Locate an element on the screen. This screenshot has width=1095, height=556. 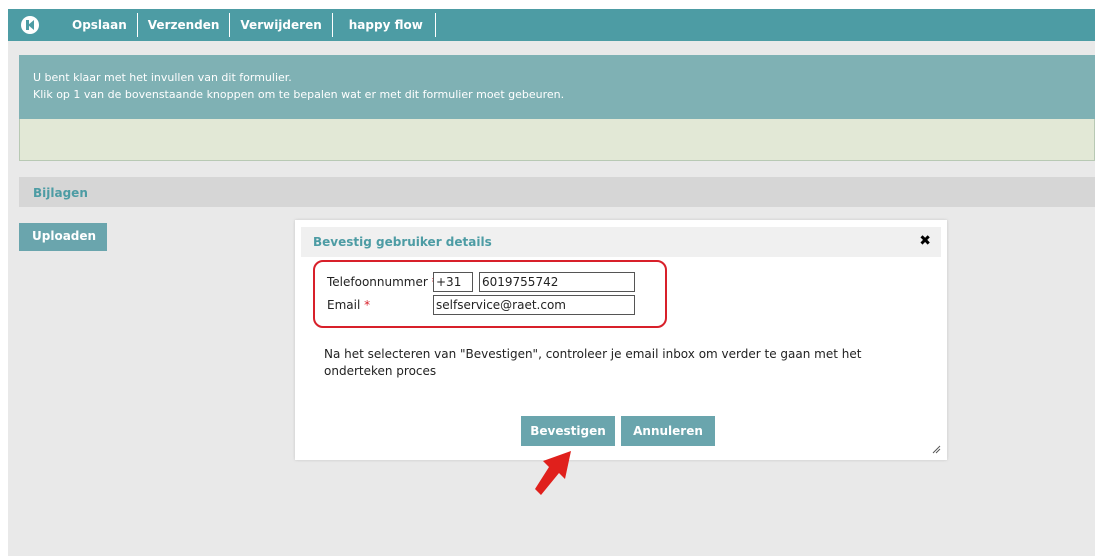
phone-prefix-input is located at coordinates (453, 282).